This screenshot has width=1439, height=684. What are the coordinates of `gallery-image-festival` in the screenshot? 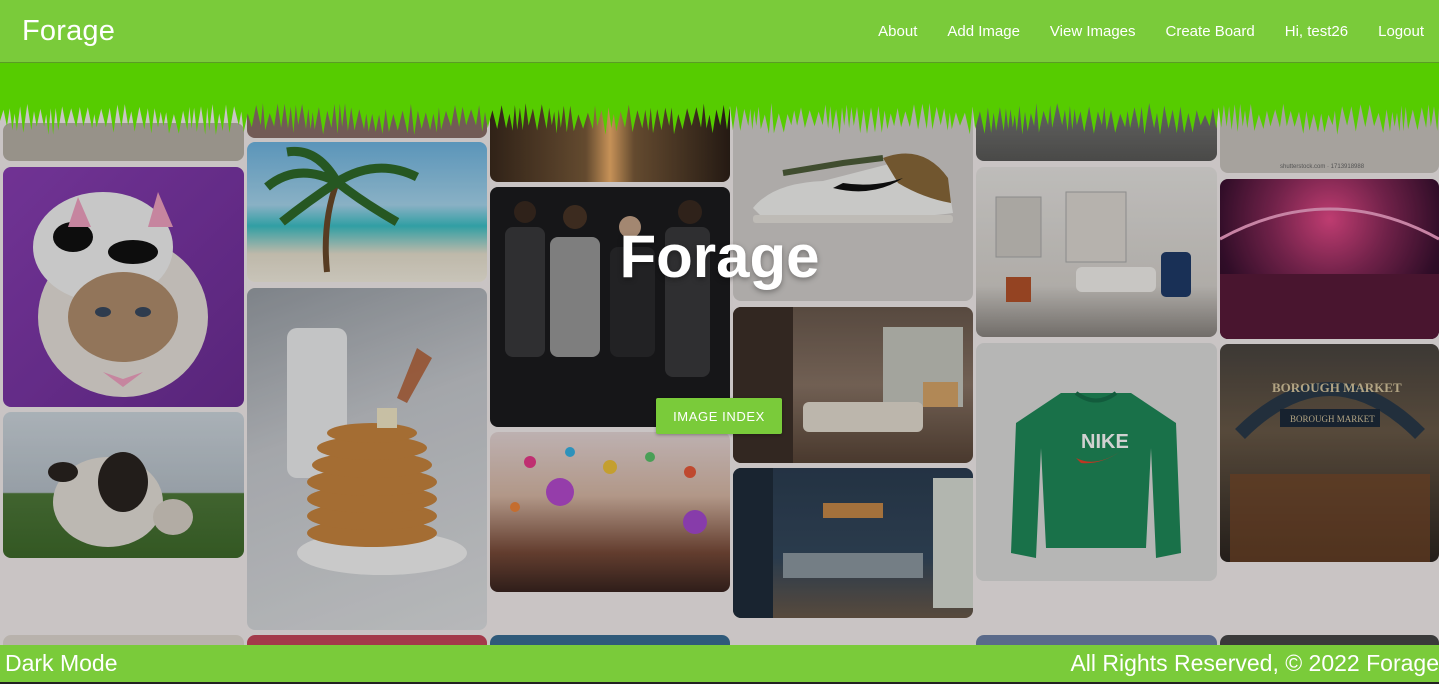 It's located at (610, 512).